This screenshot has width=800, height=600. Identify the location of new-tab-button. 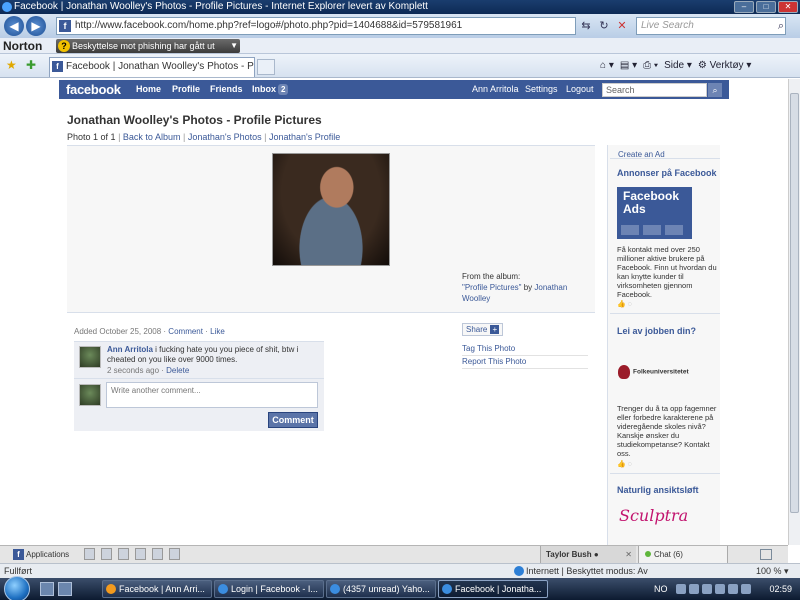
(266, 67).